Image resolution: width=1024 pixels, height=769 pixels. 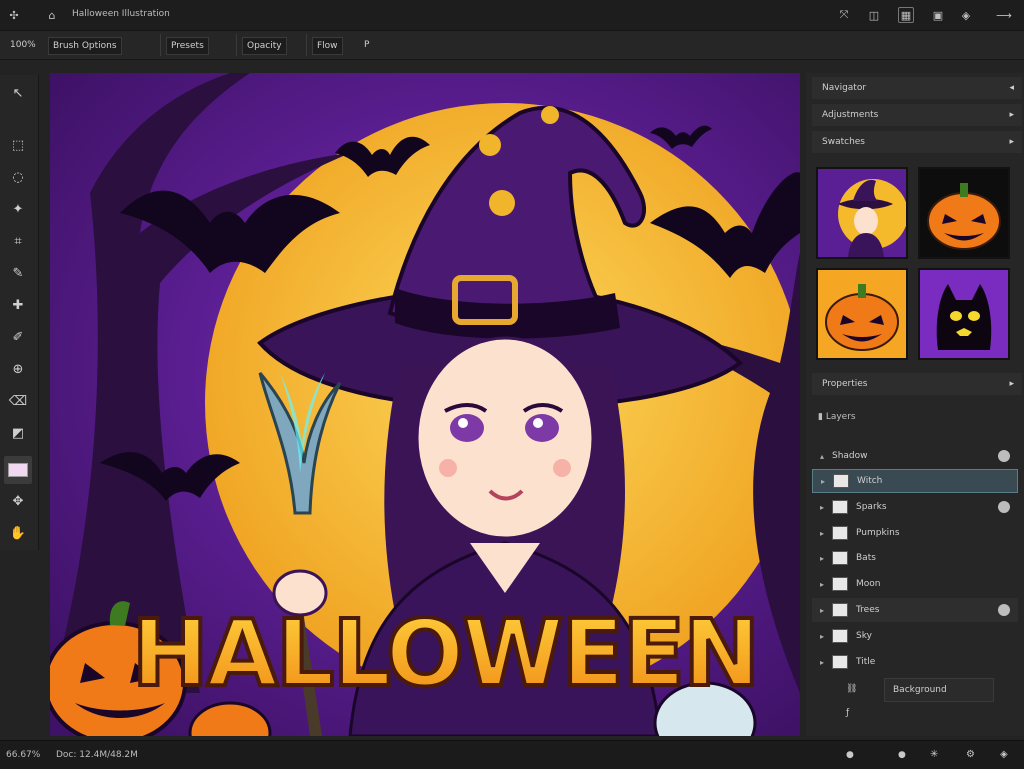 I want to click on status-bar: 66.67% Doc: 12.4M/48.2M ● ● ✳ ⚙ ◈, so click(x=512, y=754).